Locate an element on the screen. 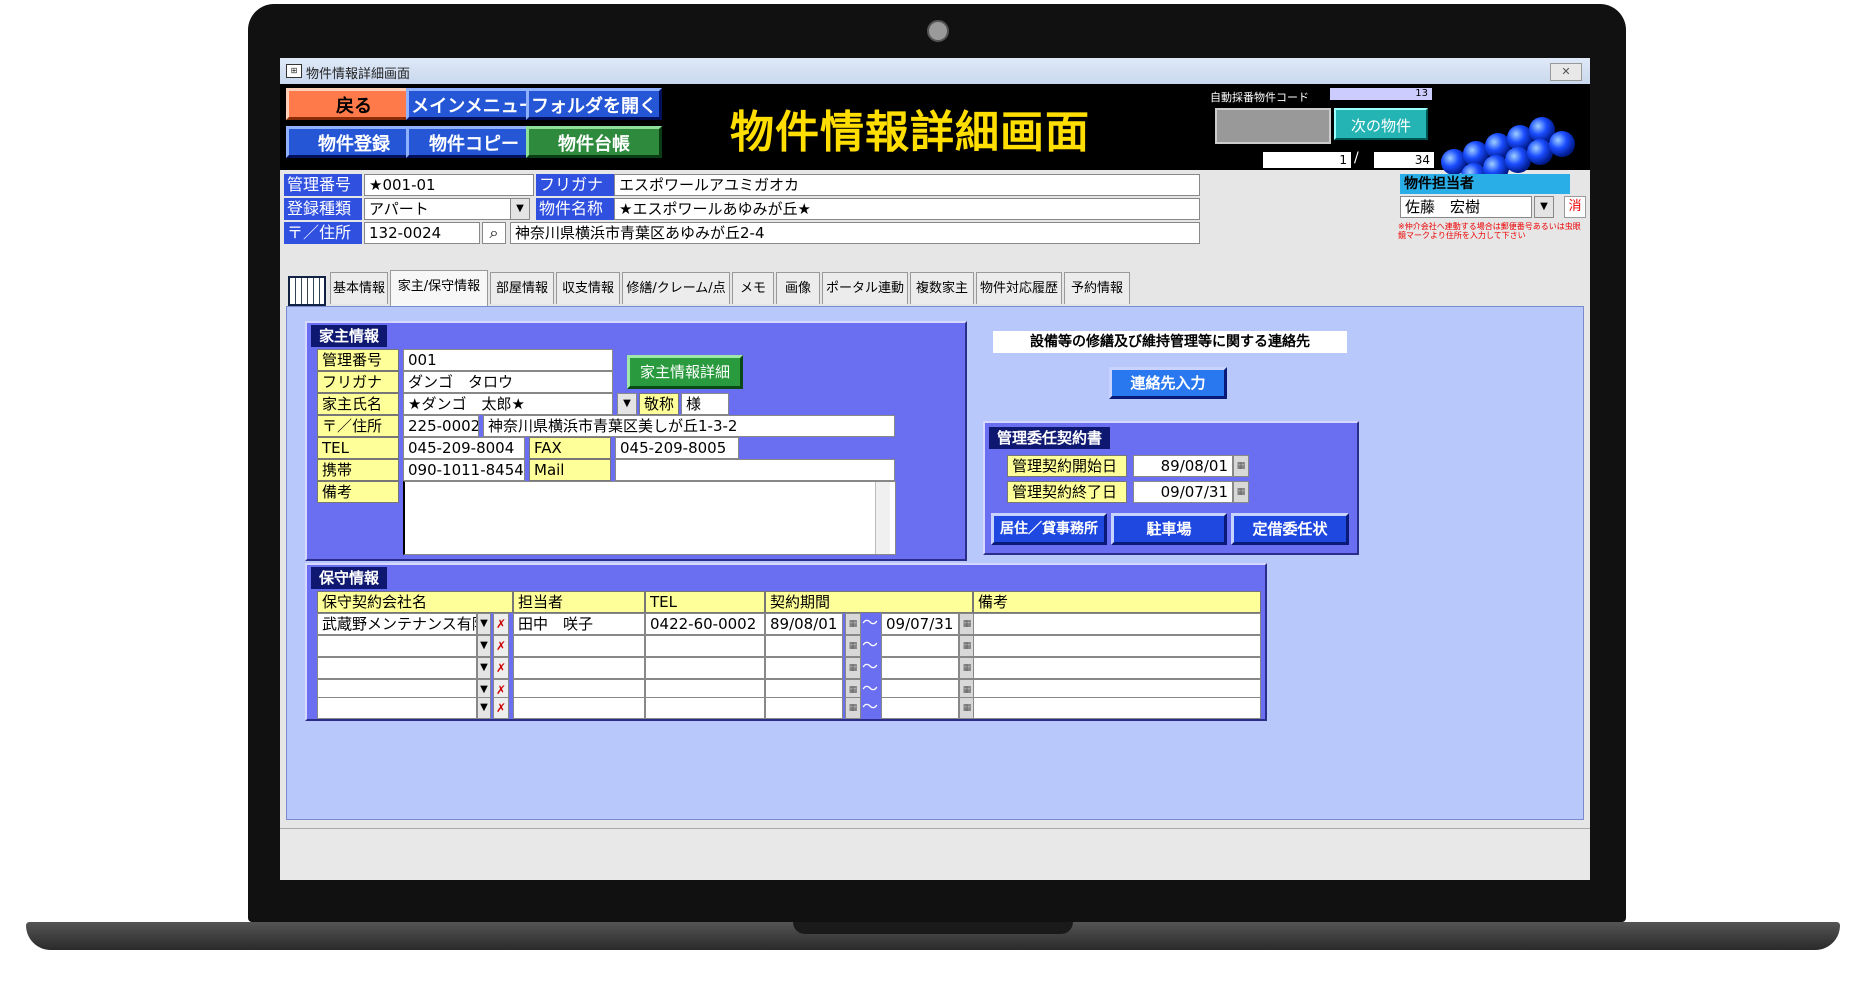 Image resolution: width=1866 pixels, height=994 pixels. management-no-field: ★001-01 is located at coordinates (449, 185).